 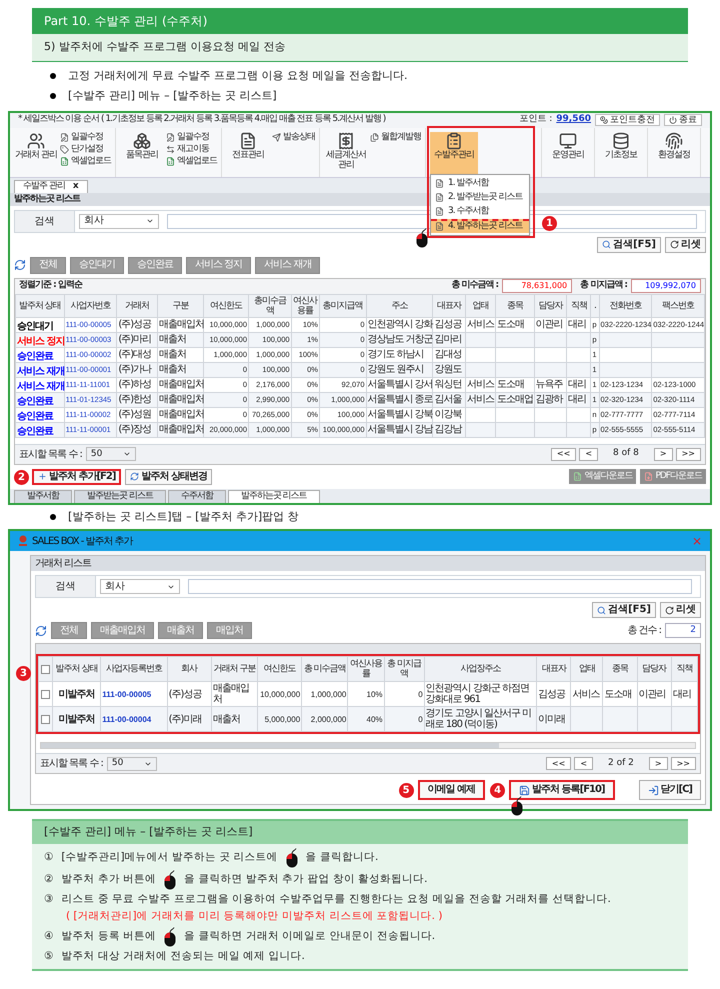 I want to click on step-text: 을 클릭하면 발주처 추가 팝업 창이 활성화됩니다., so click(x=306, y=879).